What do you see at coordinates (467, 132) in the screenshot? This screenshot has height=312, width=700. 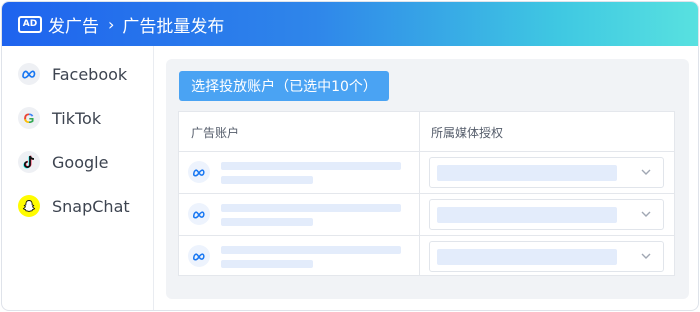 I see `column-header-media-authorization: 所属媒体授权` at bounding box center [467, 132].